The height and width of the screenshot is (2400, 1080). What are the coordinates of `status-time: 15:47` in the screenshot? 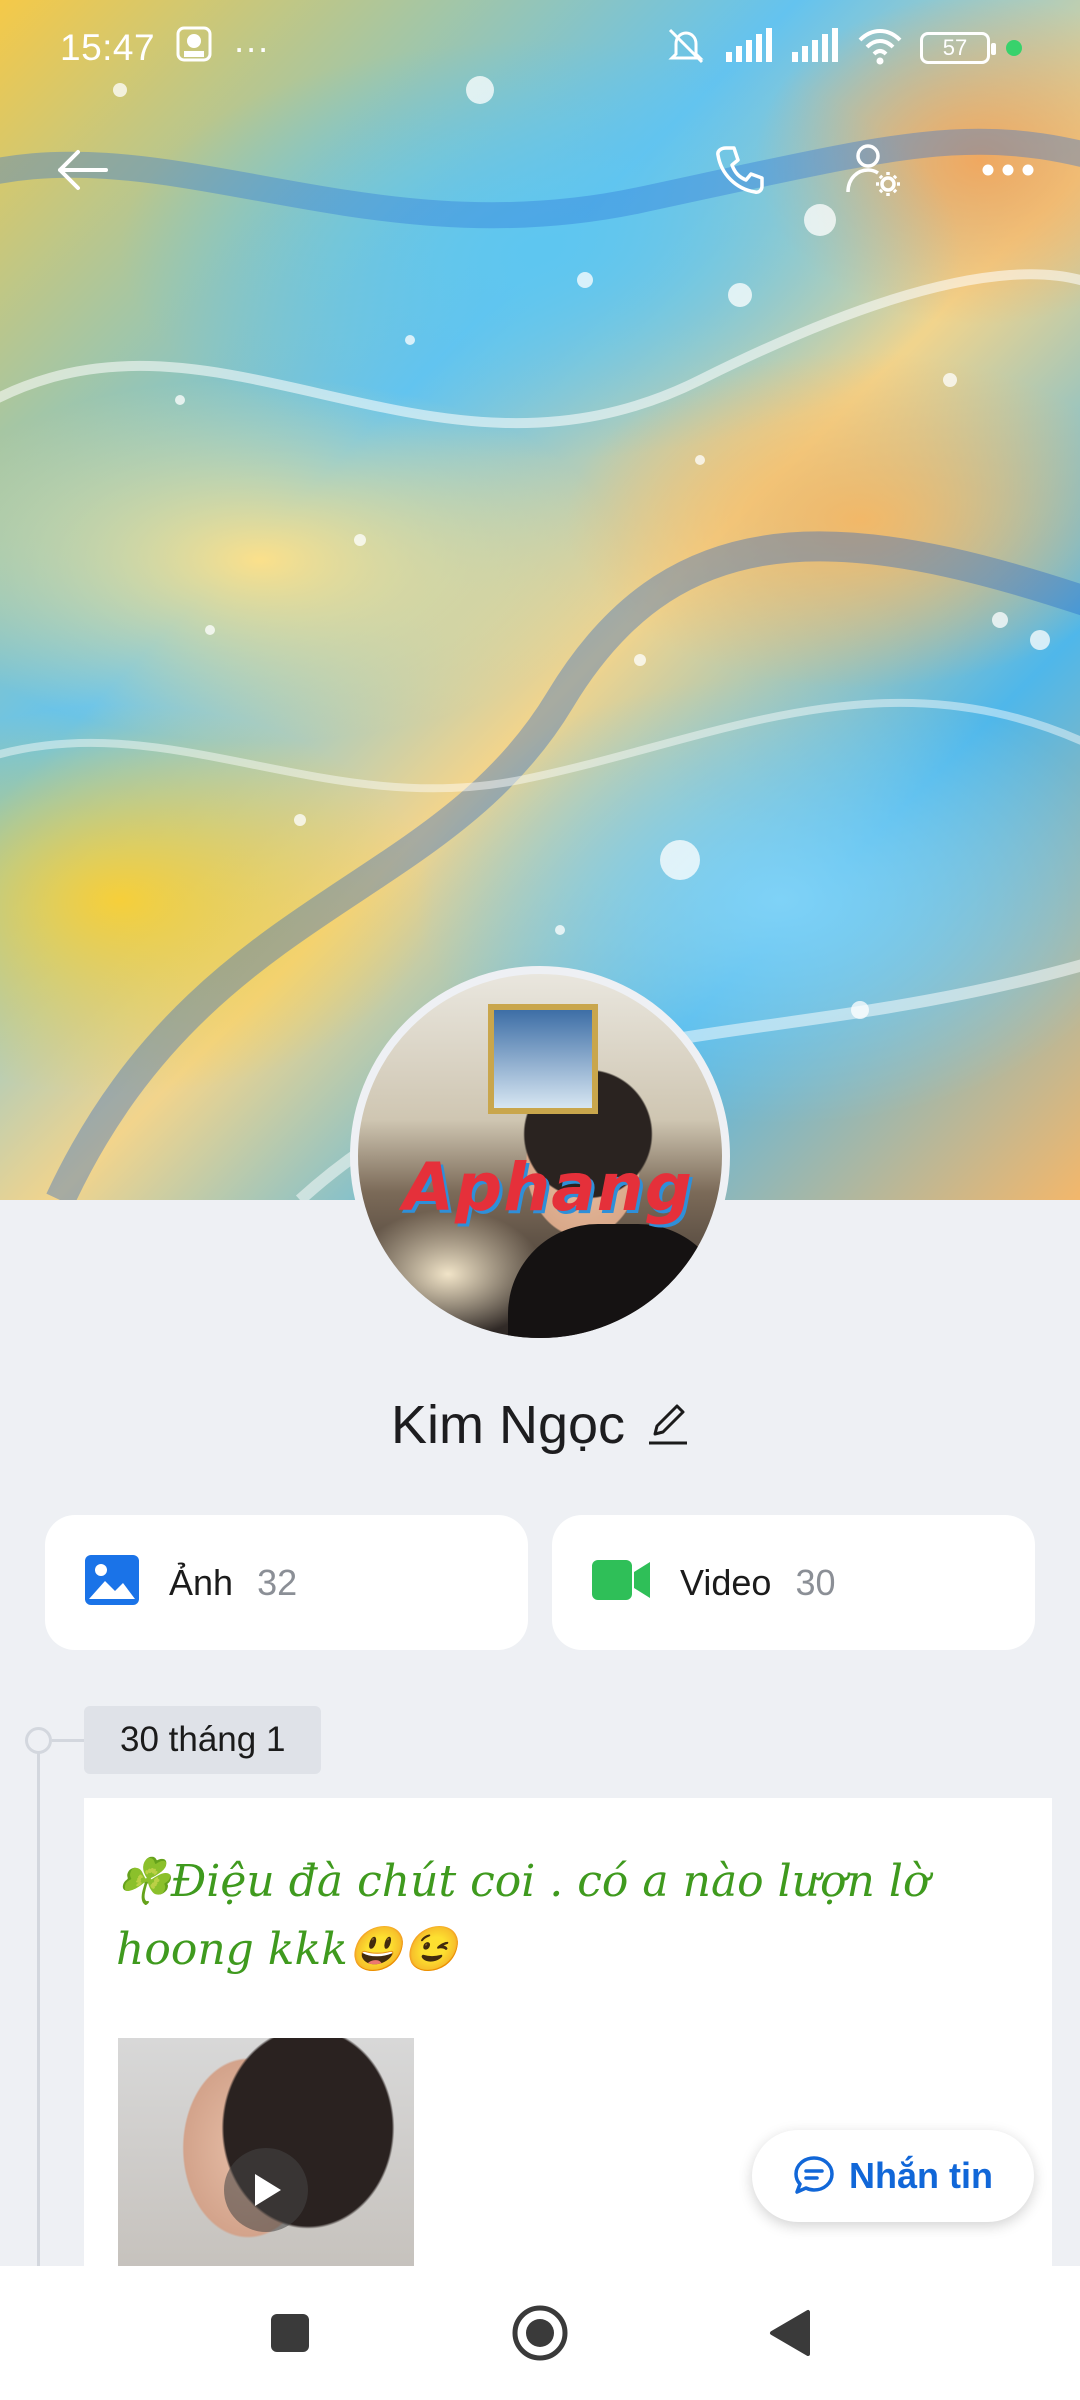 It's located at (108, 47).